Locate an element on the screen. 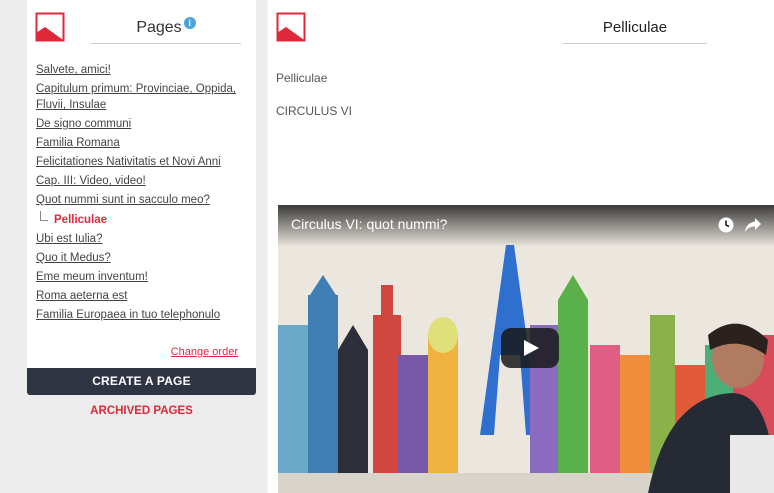 The width and height of the screenshot is (774, 493). page-name-text: Pelliculae is located at coordinates (302, 78).